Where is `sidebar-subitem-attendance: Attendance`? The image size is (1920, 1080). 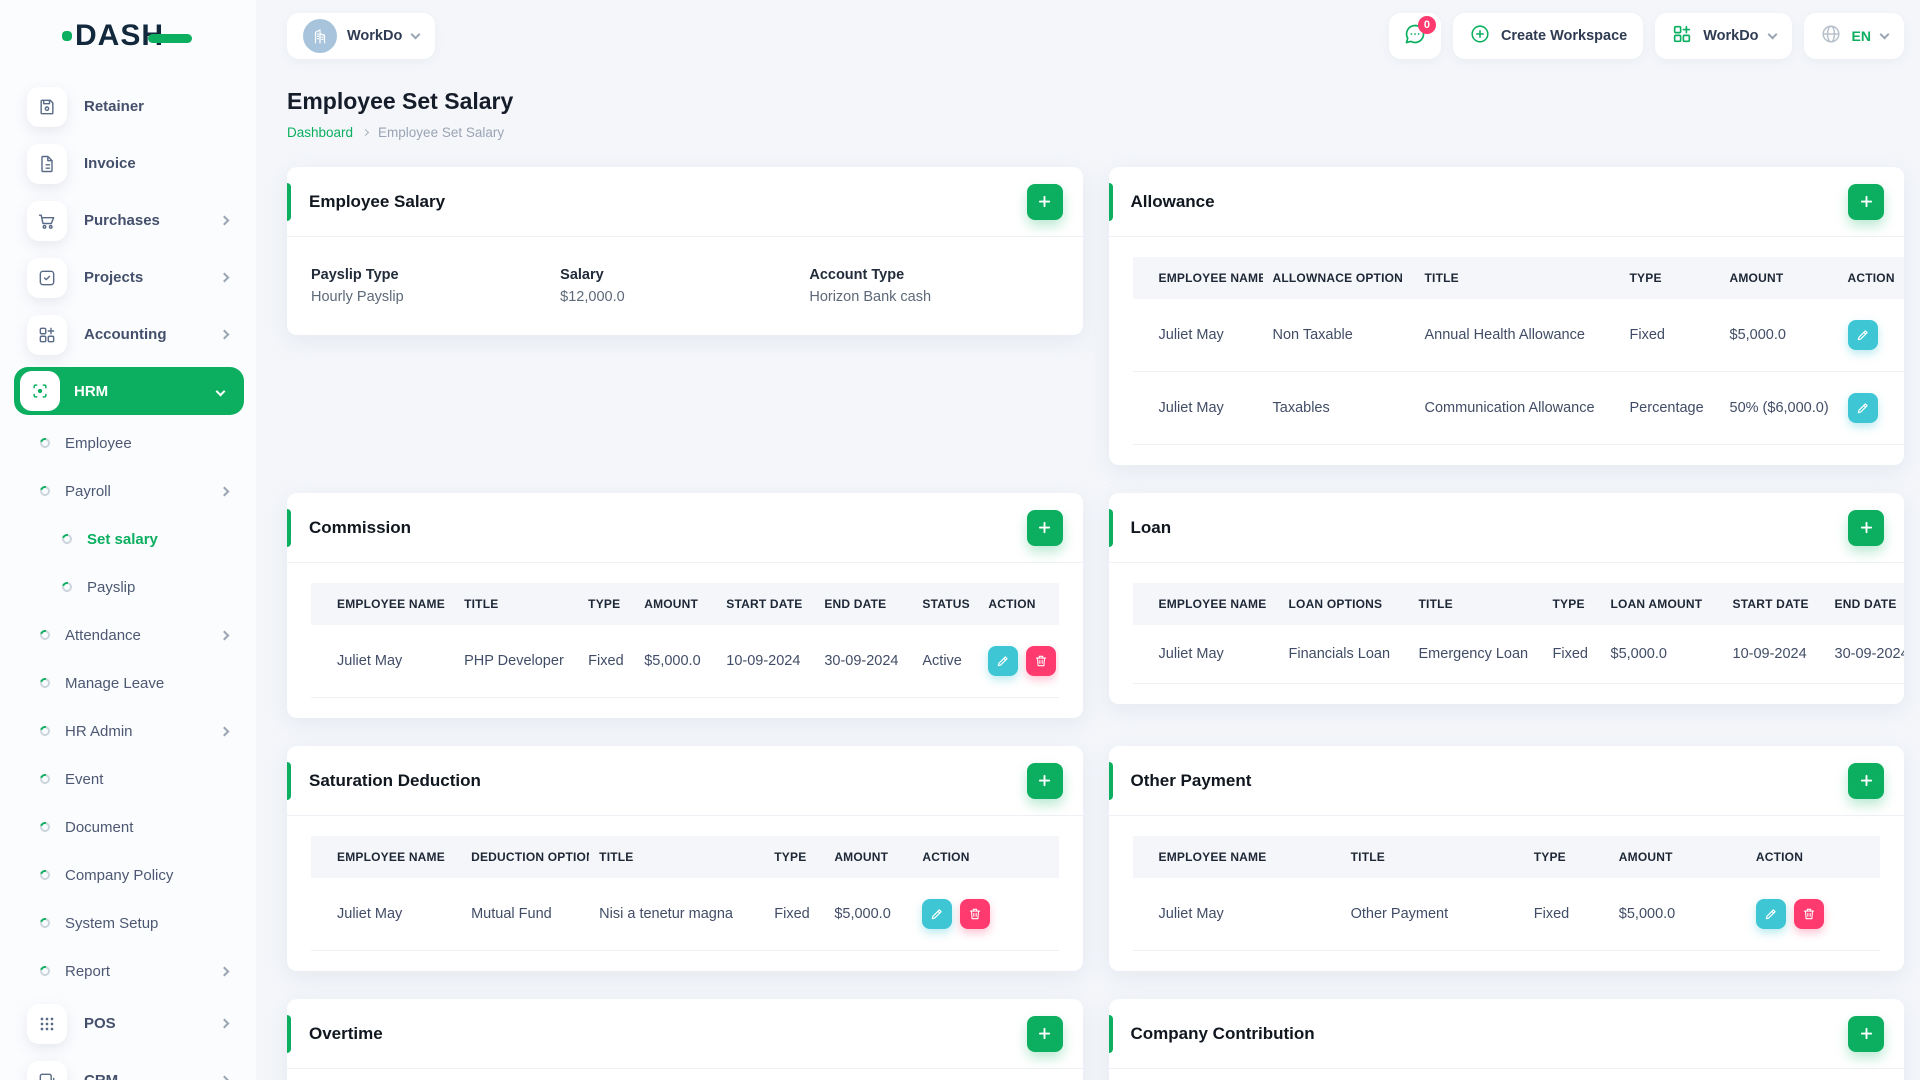 sidebar-subitem-attendance: Attendance is located at coordinates (129, 635).